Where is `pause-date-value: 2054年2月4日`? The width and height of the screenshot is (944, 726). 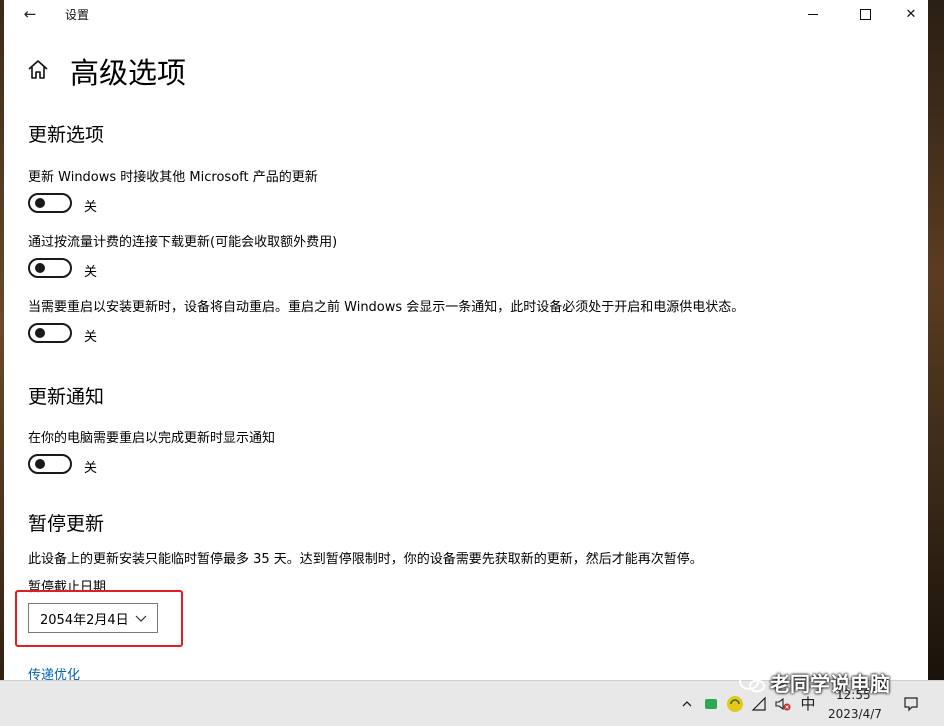
pause-date-value: 2054年2月4日 is located at coordinates (84, 620).